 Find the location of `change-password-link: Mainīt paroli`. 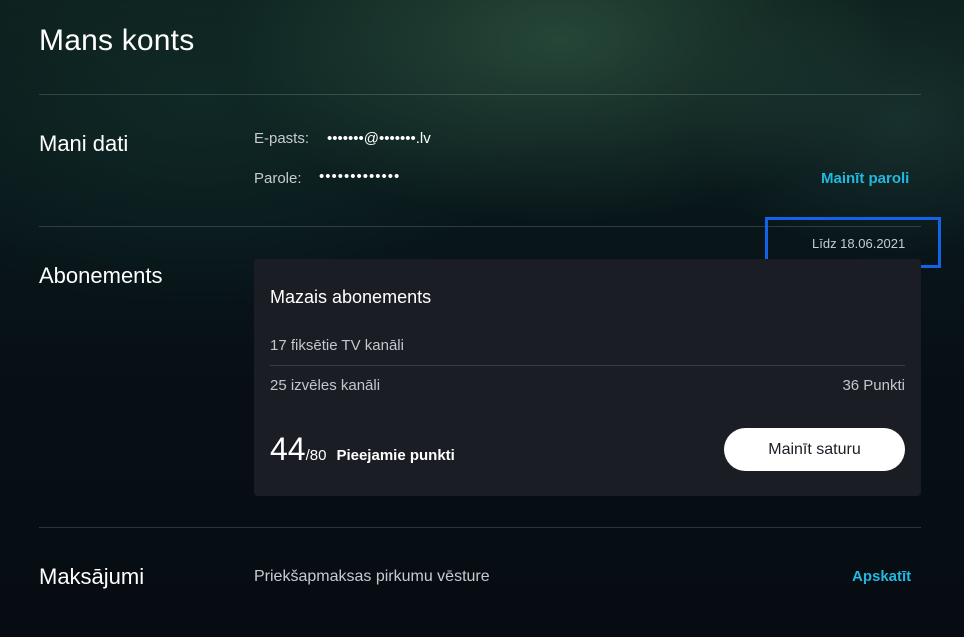

change-password-link: Mainīt paroli is located at coordinates (865, 178).